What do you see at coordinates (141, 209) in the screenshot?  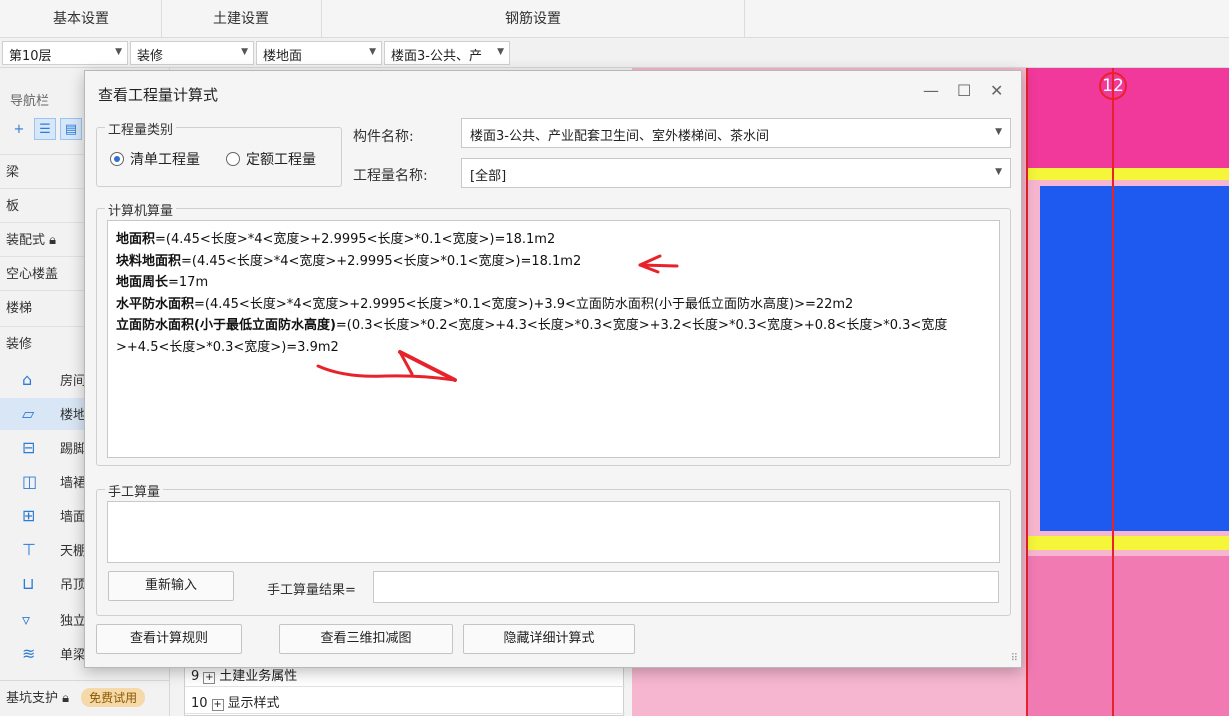 I see `computer-calc-title: 计算机算量` at bounding box center [141, 209].